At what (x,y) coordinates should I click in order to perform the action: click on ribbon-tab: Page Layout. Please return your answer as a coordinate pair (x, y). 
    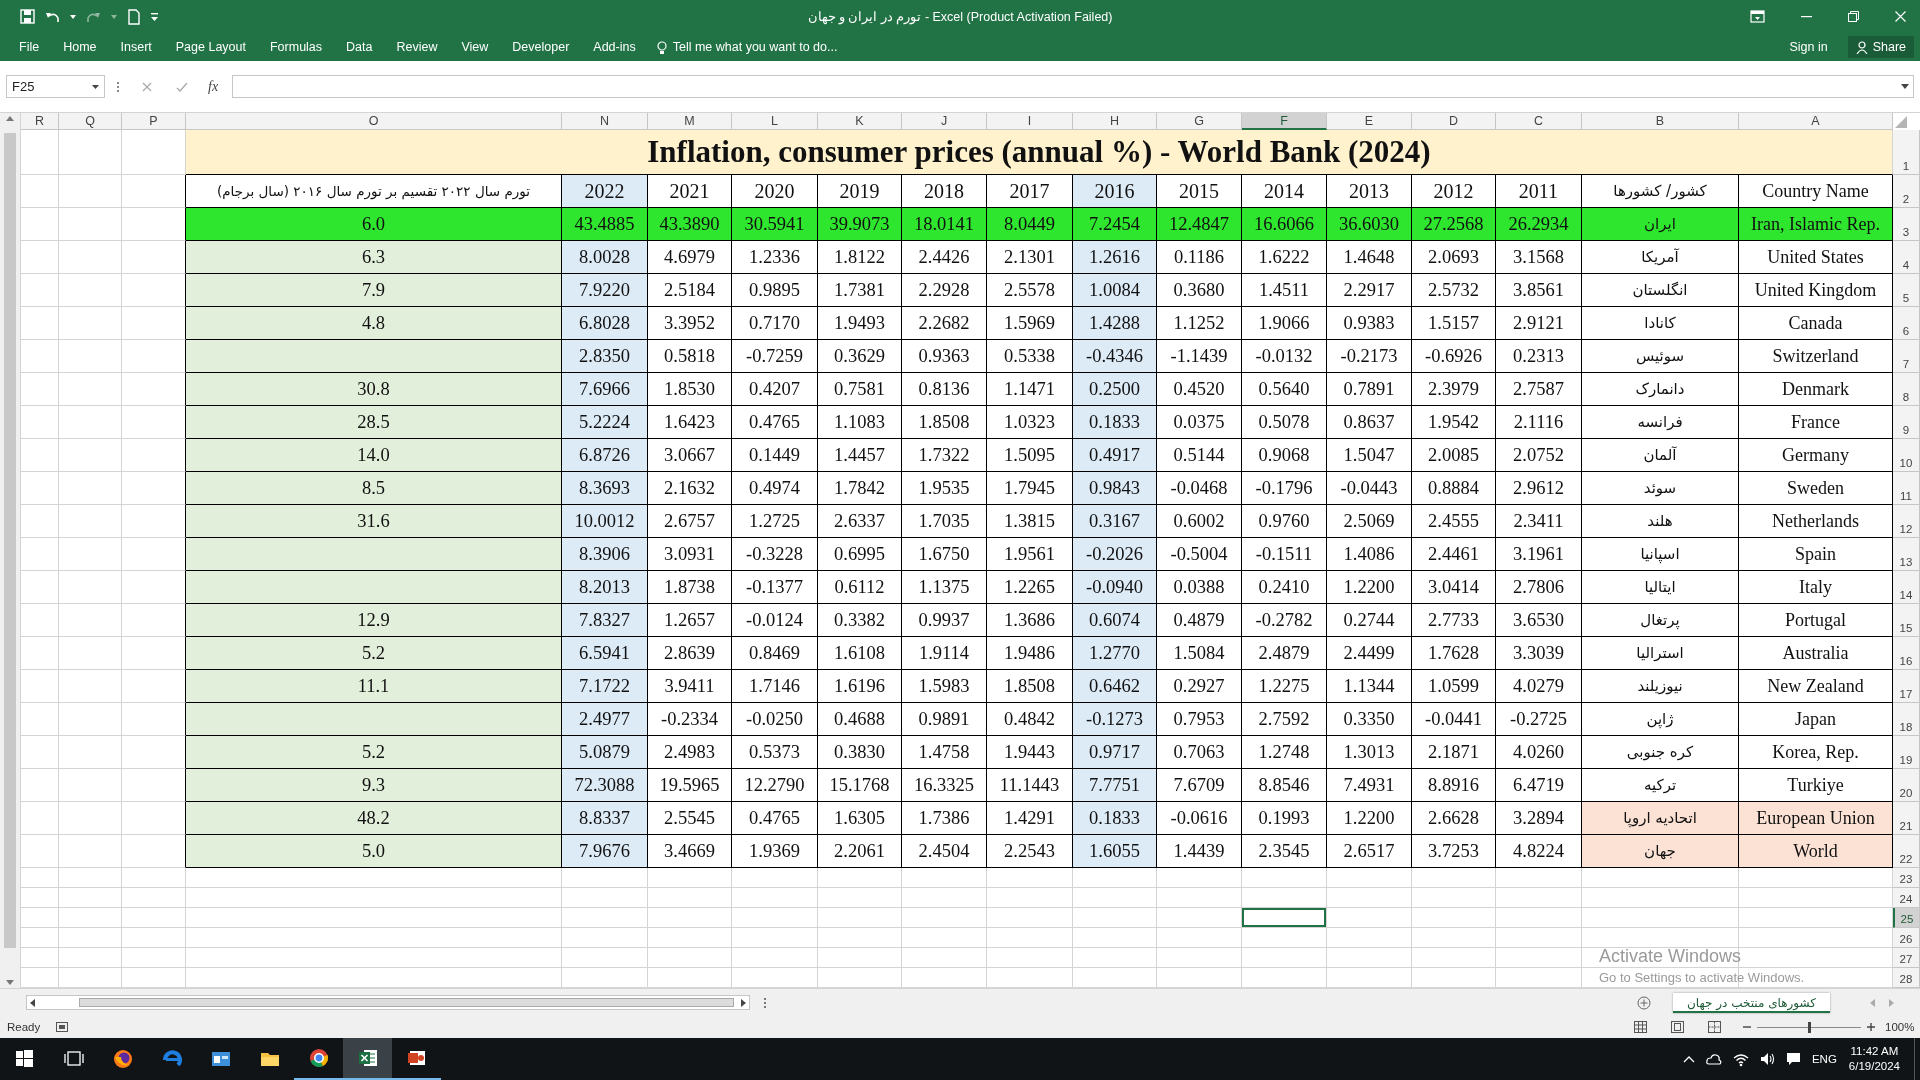
    Looking at the image, I should click on (210, 47).